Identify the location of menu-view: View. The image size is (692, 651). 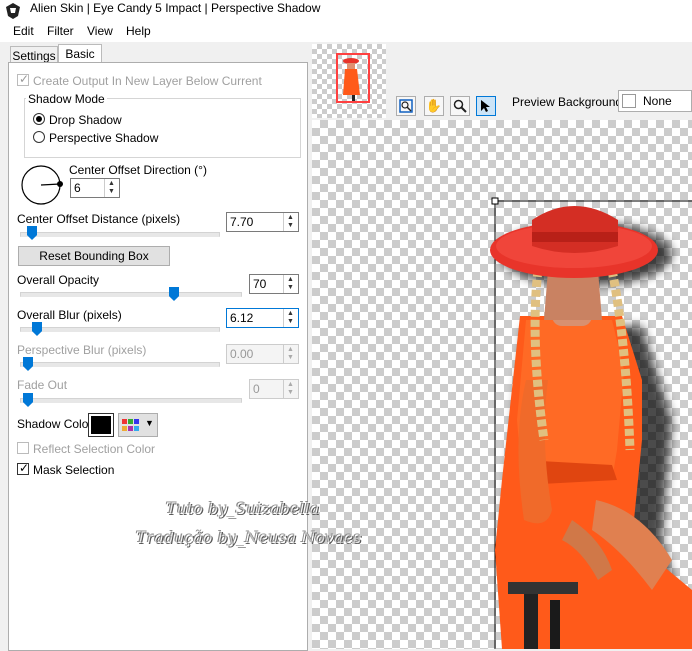
(100, 31).